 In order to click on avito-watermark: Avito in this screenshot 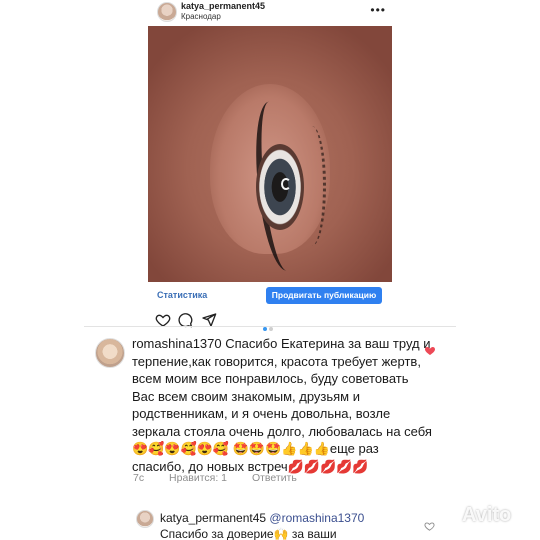, I will do `click(485, 517)`.